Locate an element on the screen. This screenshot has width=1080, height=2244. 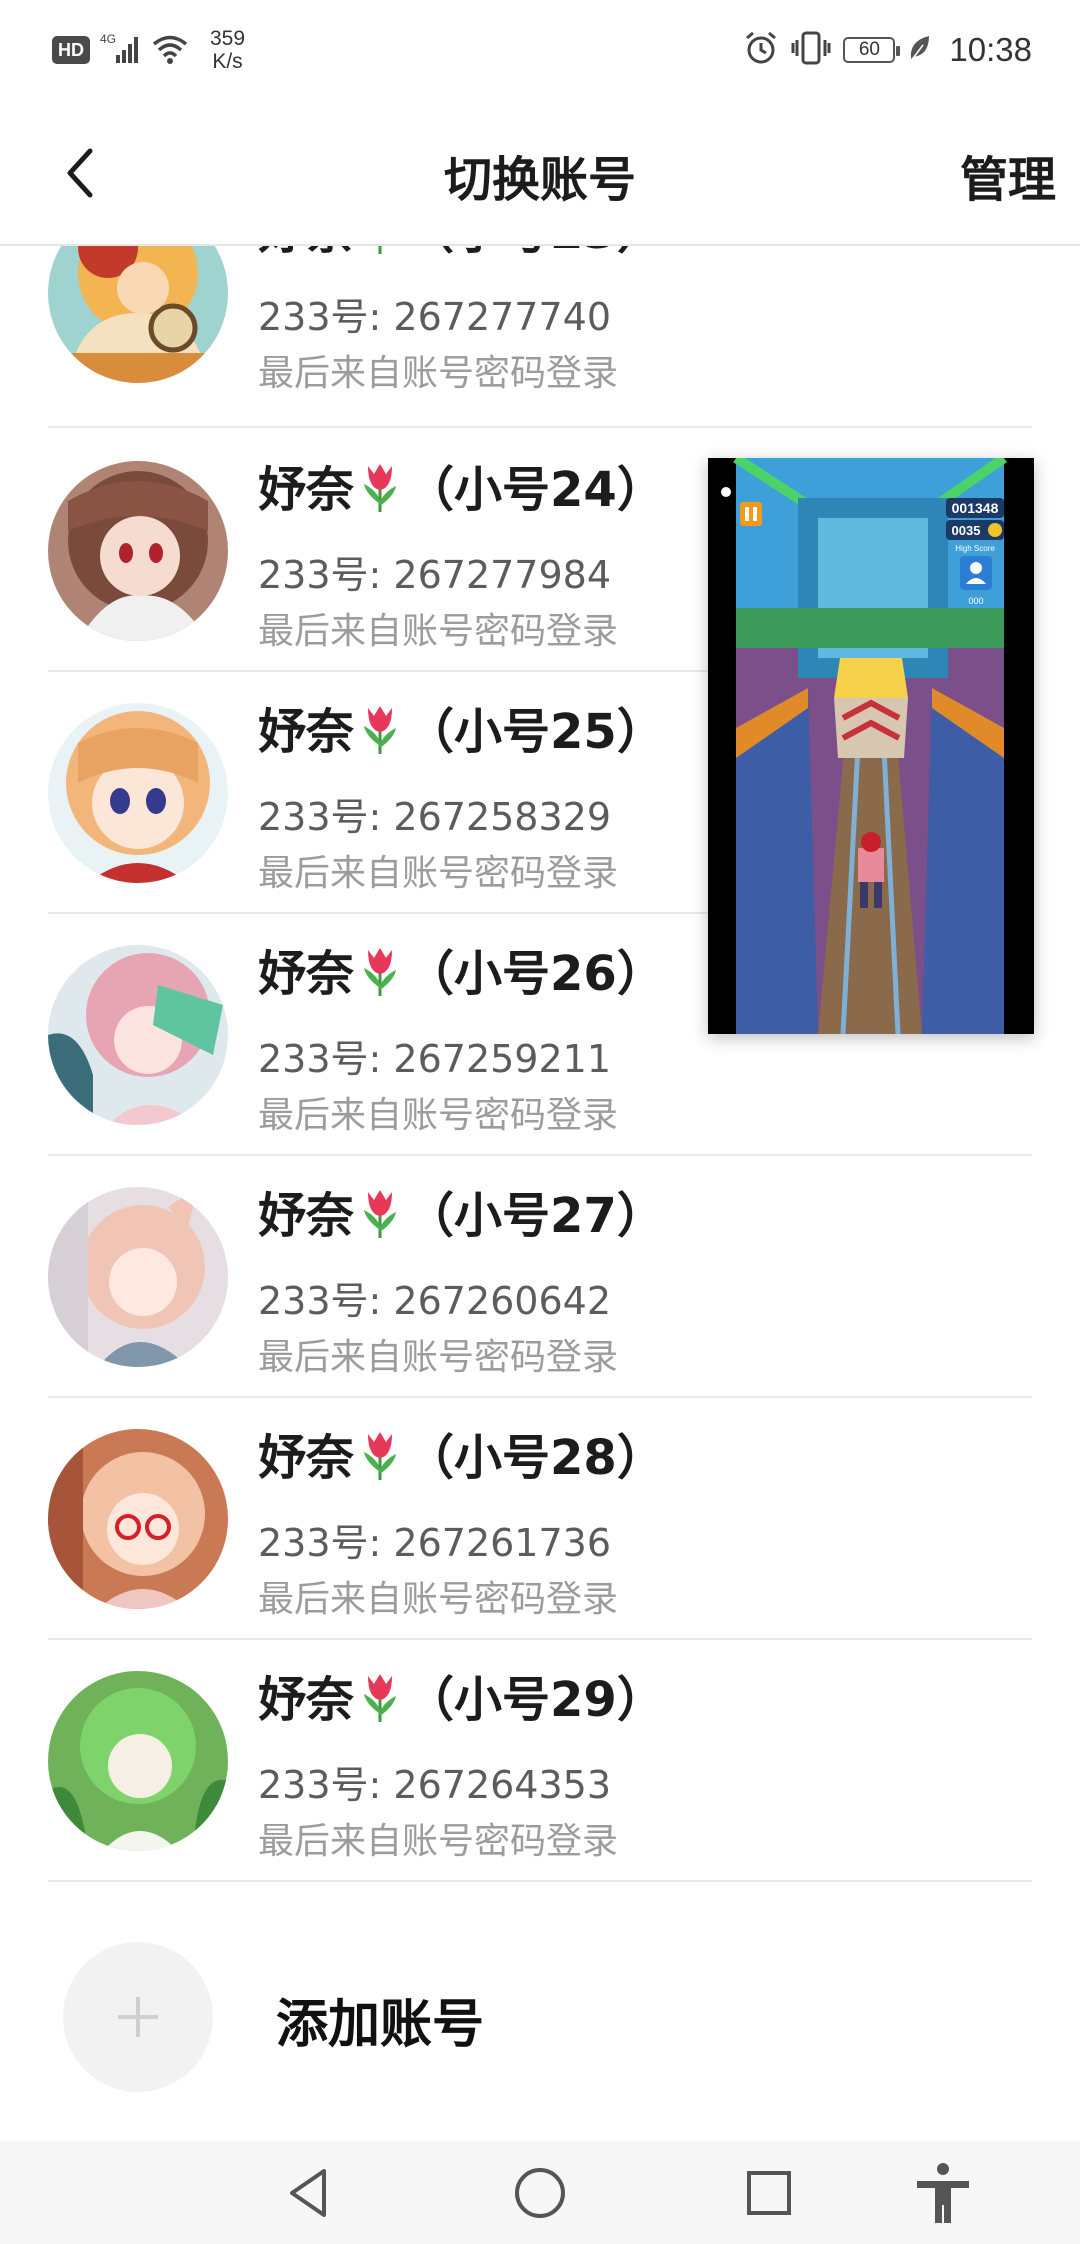
status-right: 60 10:38 is located at coordinates (887, 50).